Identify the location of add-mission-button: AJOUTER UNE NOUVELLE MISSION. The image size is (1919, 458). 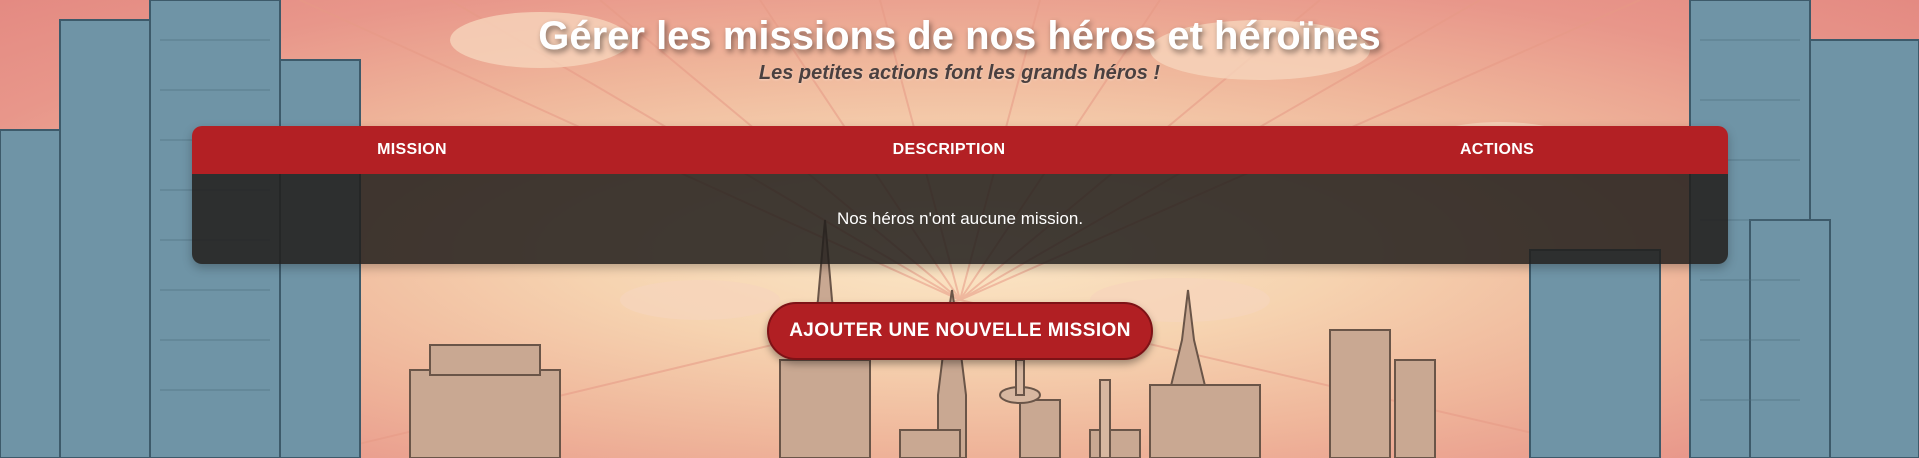
(960, 331).